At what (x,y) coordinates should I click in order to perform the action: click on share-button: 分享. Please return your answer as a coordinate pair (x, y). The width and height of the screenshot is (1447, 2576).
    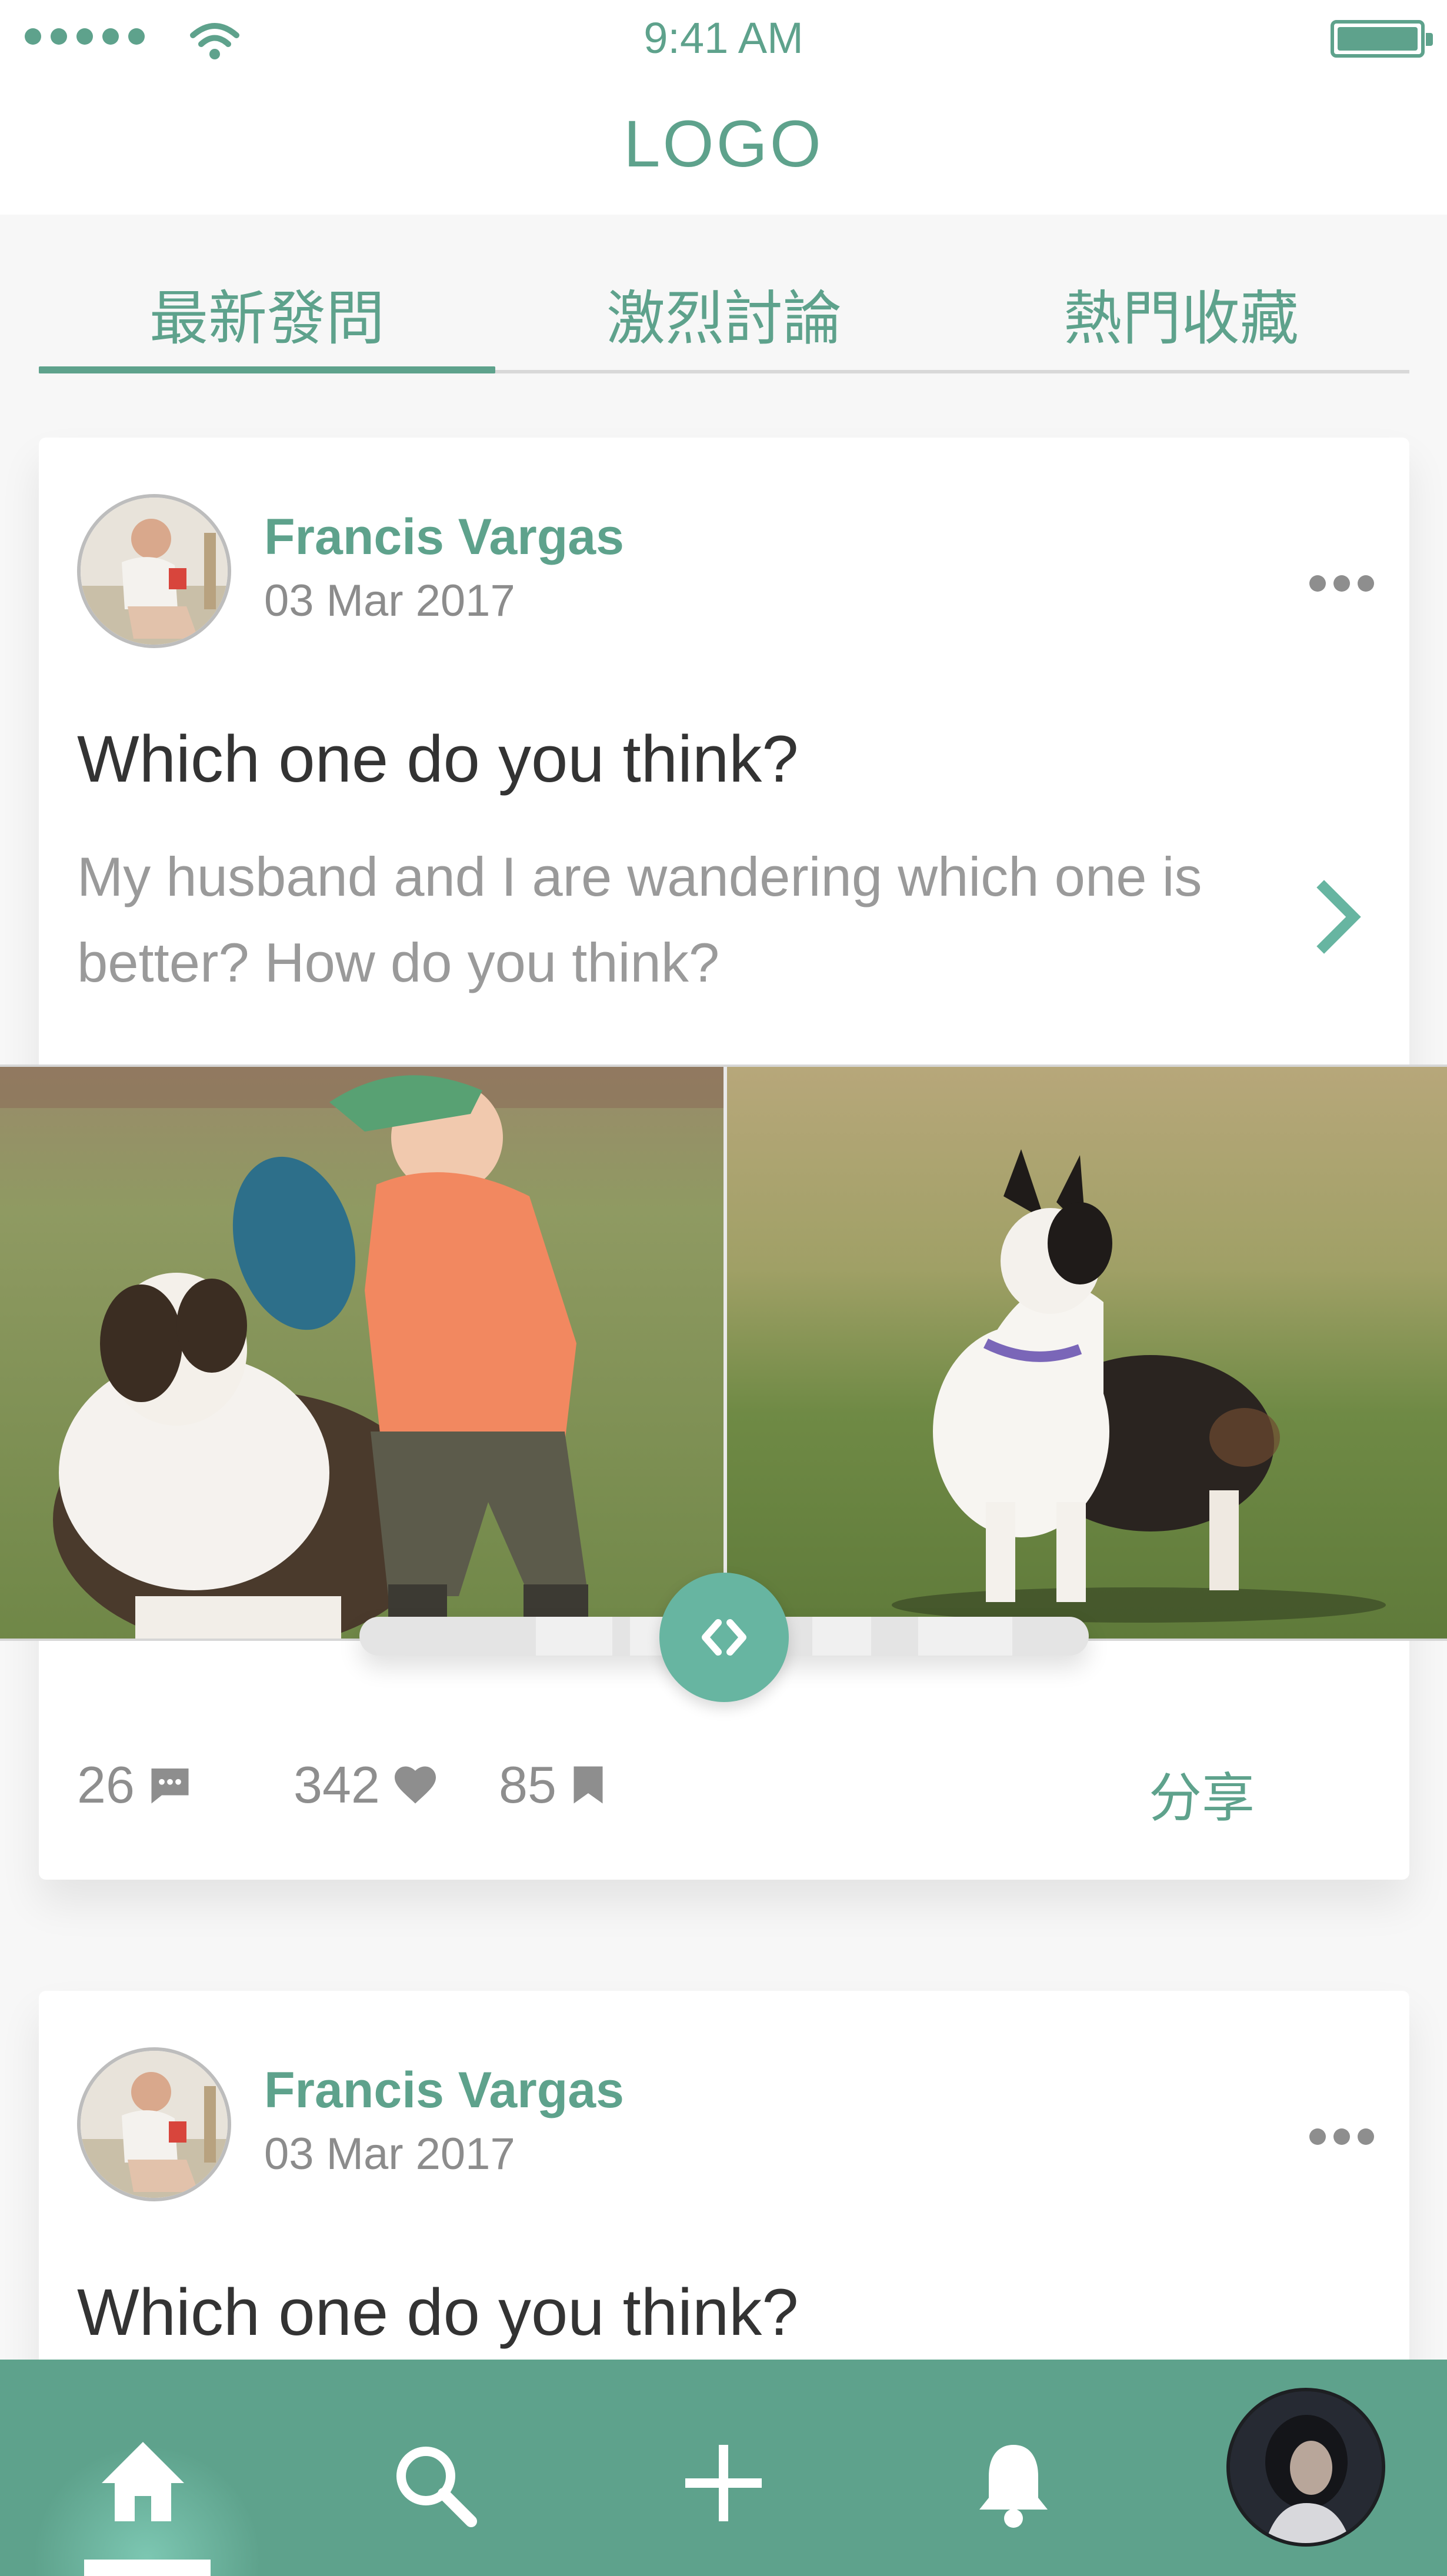
    Looking at the image, I should click on (1202, 1793).